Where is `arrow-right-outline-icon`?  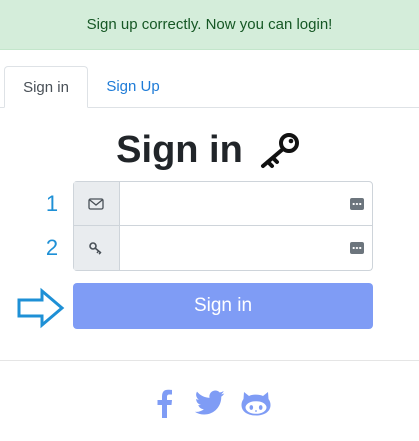
arrow-right-outline-icon is located at coordinates (41, 308).